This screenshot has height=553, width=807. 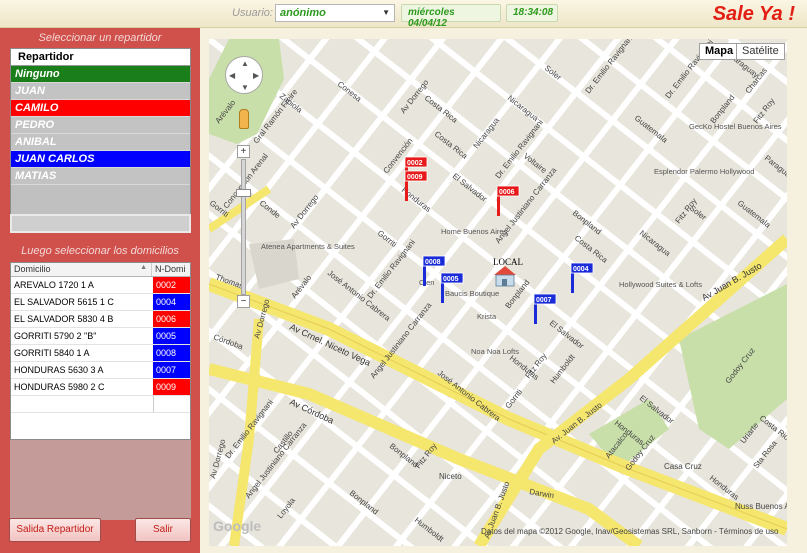 I want to click on domicilio-row: EL SALVADOR 5615 1 C 0004, so click(x=100, y=302).